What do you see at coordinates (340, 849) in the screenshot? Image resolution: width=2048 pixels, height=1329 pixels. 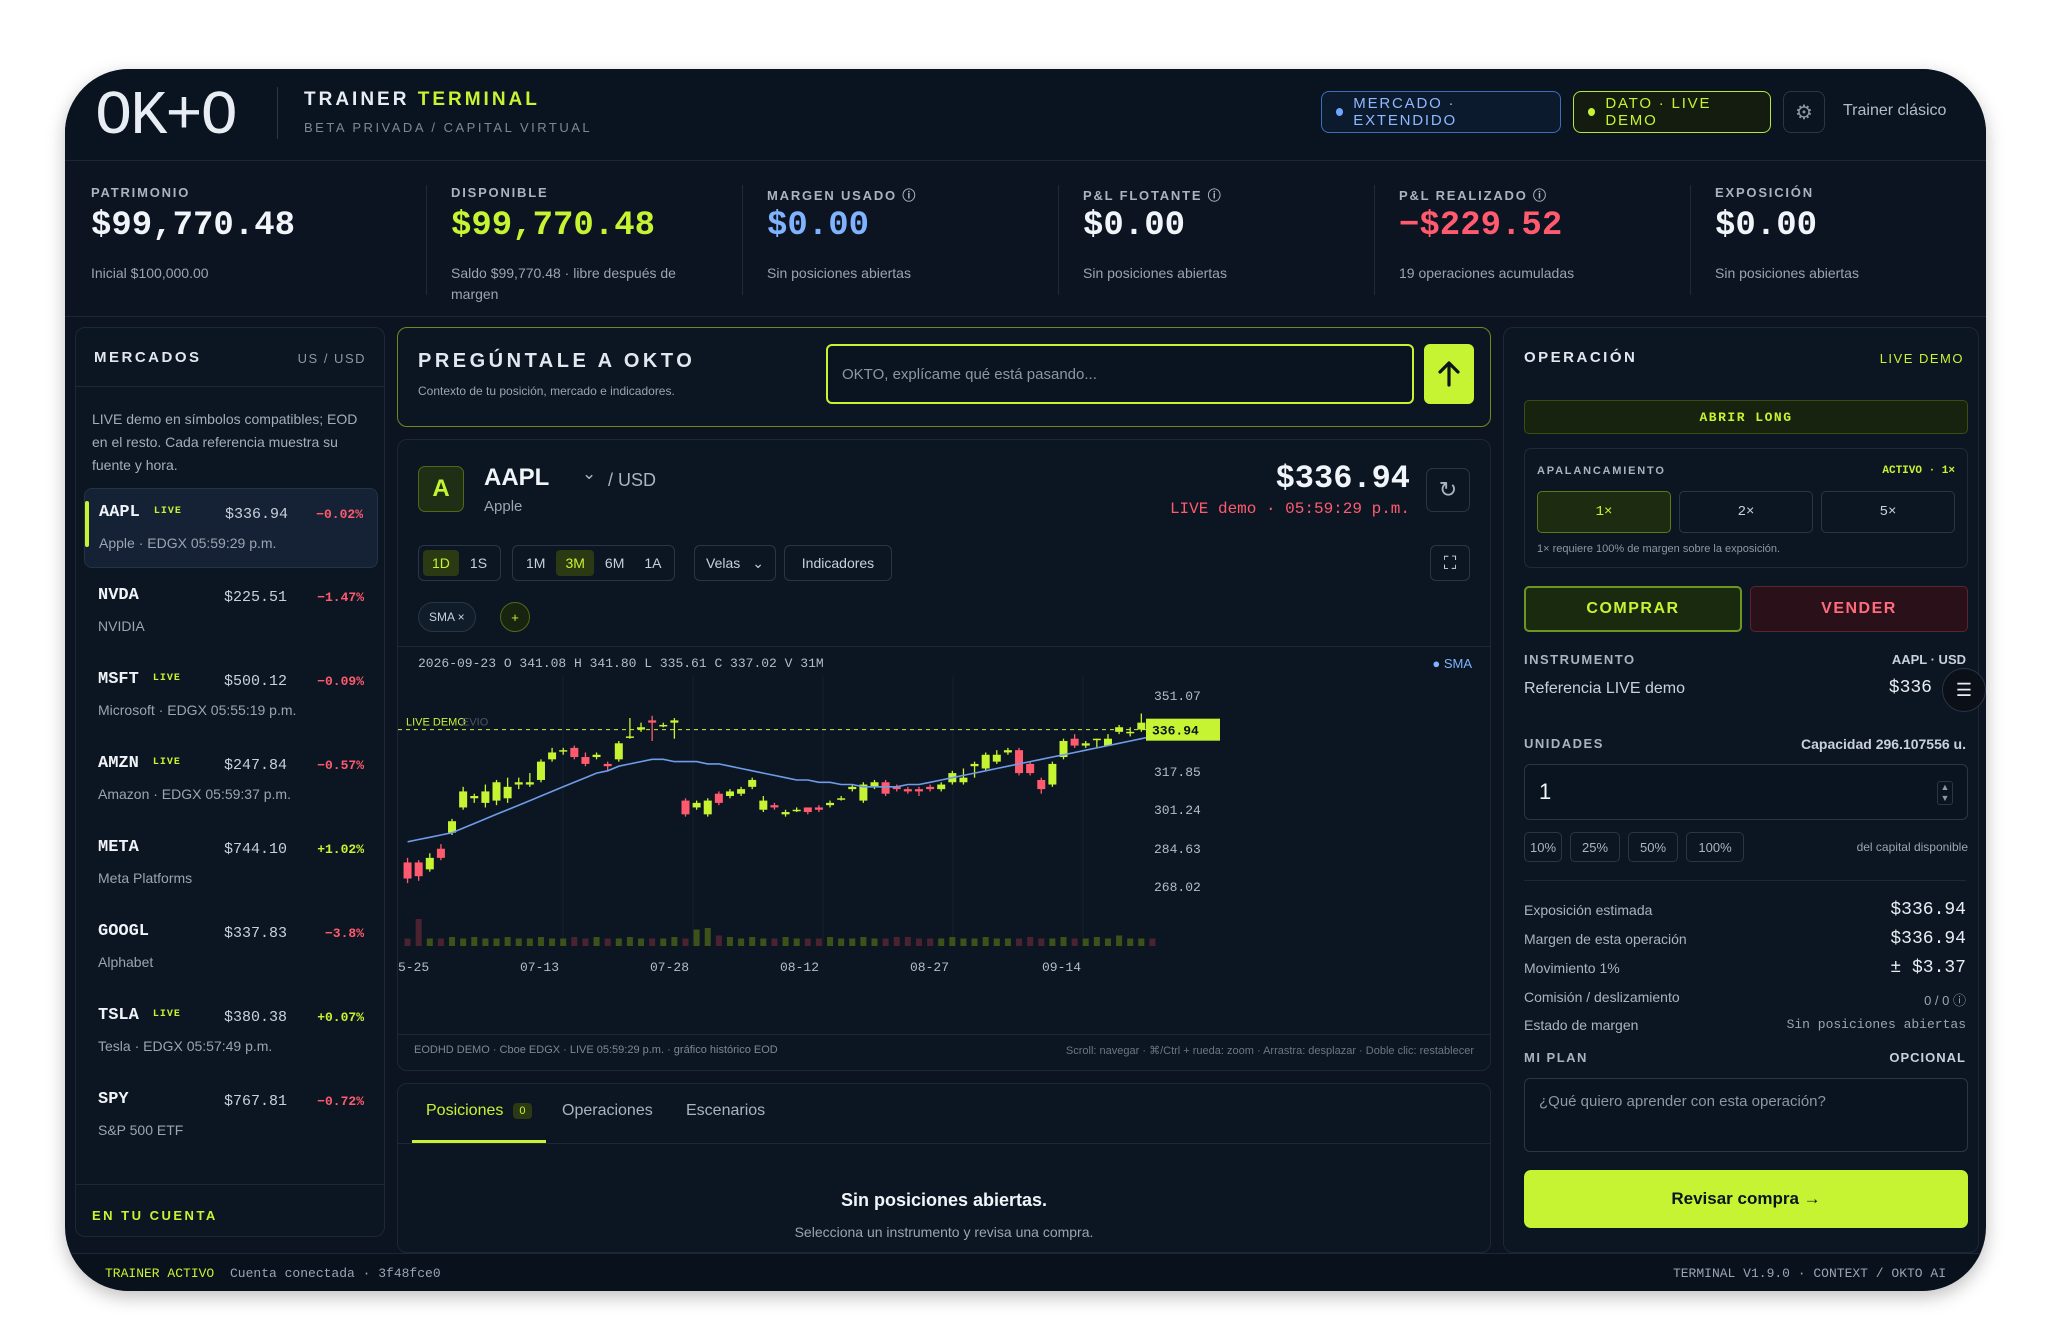 I see `market-change: +1.02%` at bounding box center [340, 849].